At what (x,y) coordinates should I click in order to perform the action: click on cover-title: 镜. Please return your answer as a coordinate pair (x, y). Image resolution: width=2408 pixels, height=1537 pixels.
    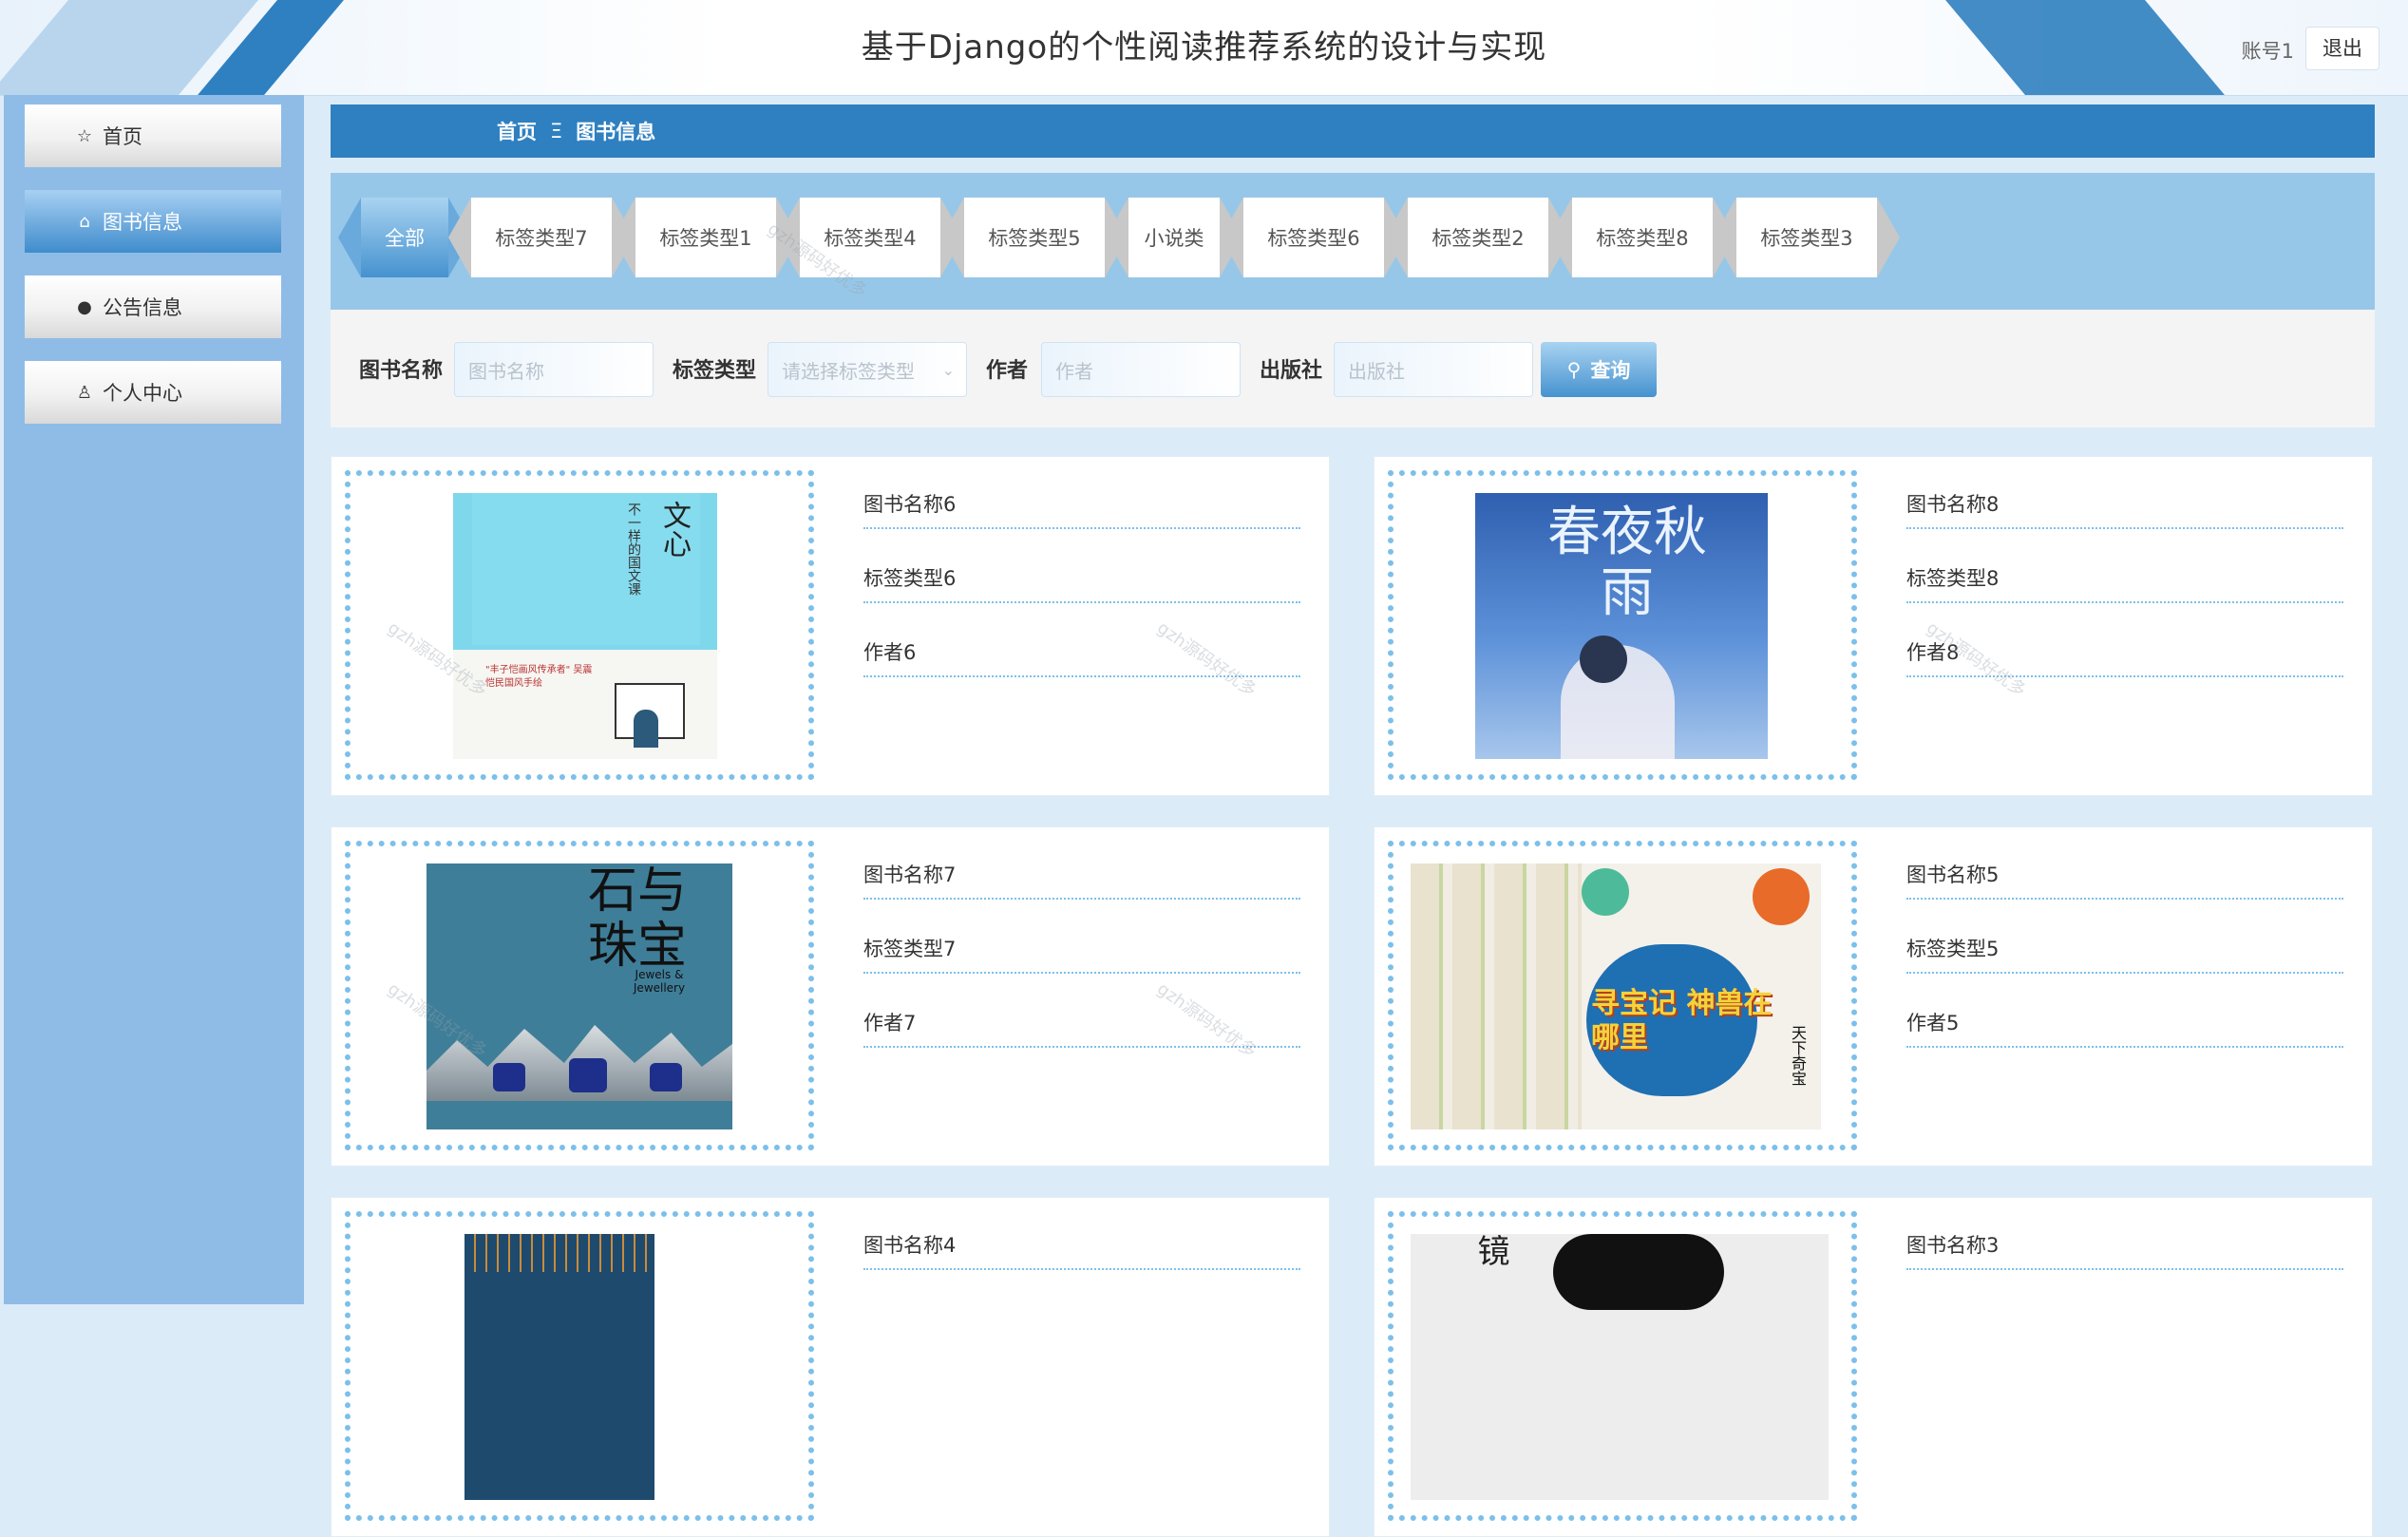
    Looking at the image, I should click on (1490, 1250).